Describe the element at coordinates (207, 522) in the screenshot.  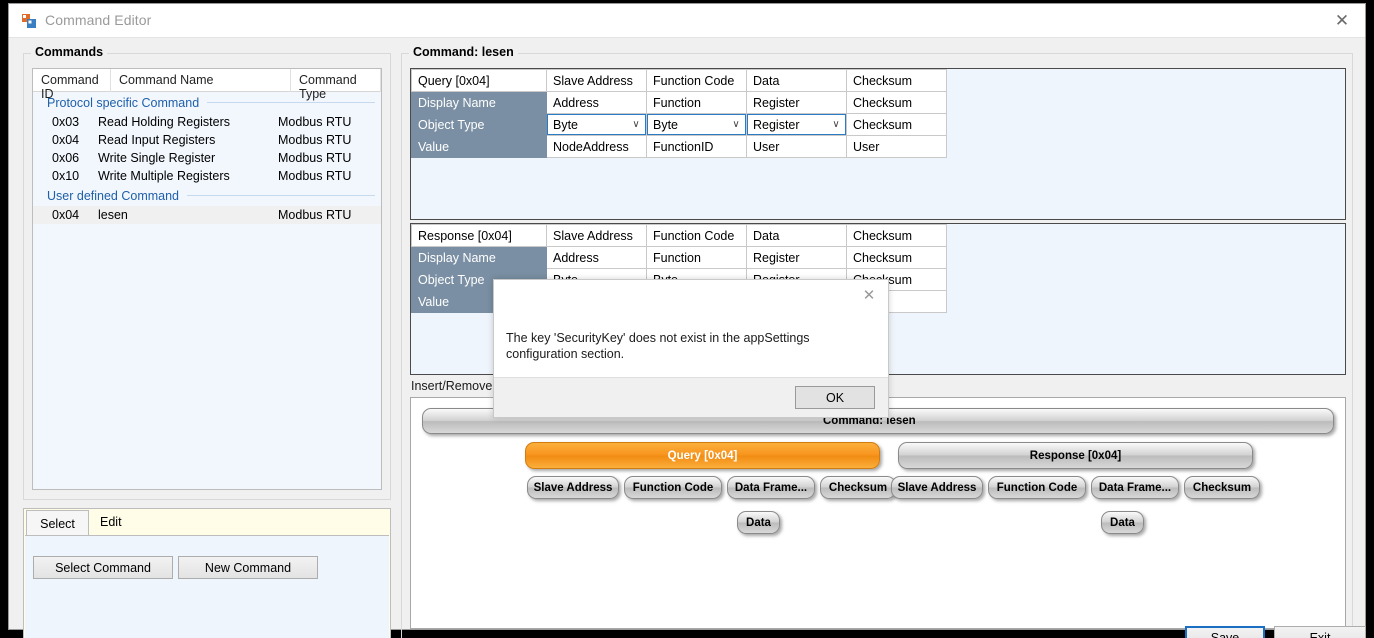
I see `tab-strip: Select Edit` at that location.